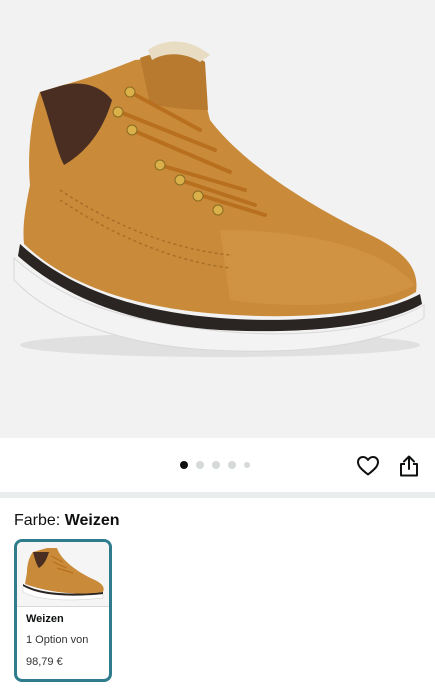  Describe the element at coordinates (63, 610) in the screenshot. I see `color-swatch-weizen: Weizen 1 Option von 98,79 €` at that location.